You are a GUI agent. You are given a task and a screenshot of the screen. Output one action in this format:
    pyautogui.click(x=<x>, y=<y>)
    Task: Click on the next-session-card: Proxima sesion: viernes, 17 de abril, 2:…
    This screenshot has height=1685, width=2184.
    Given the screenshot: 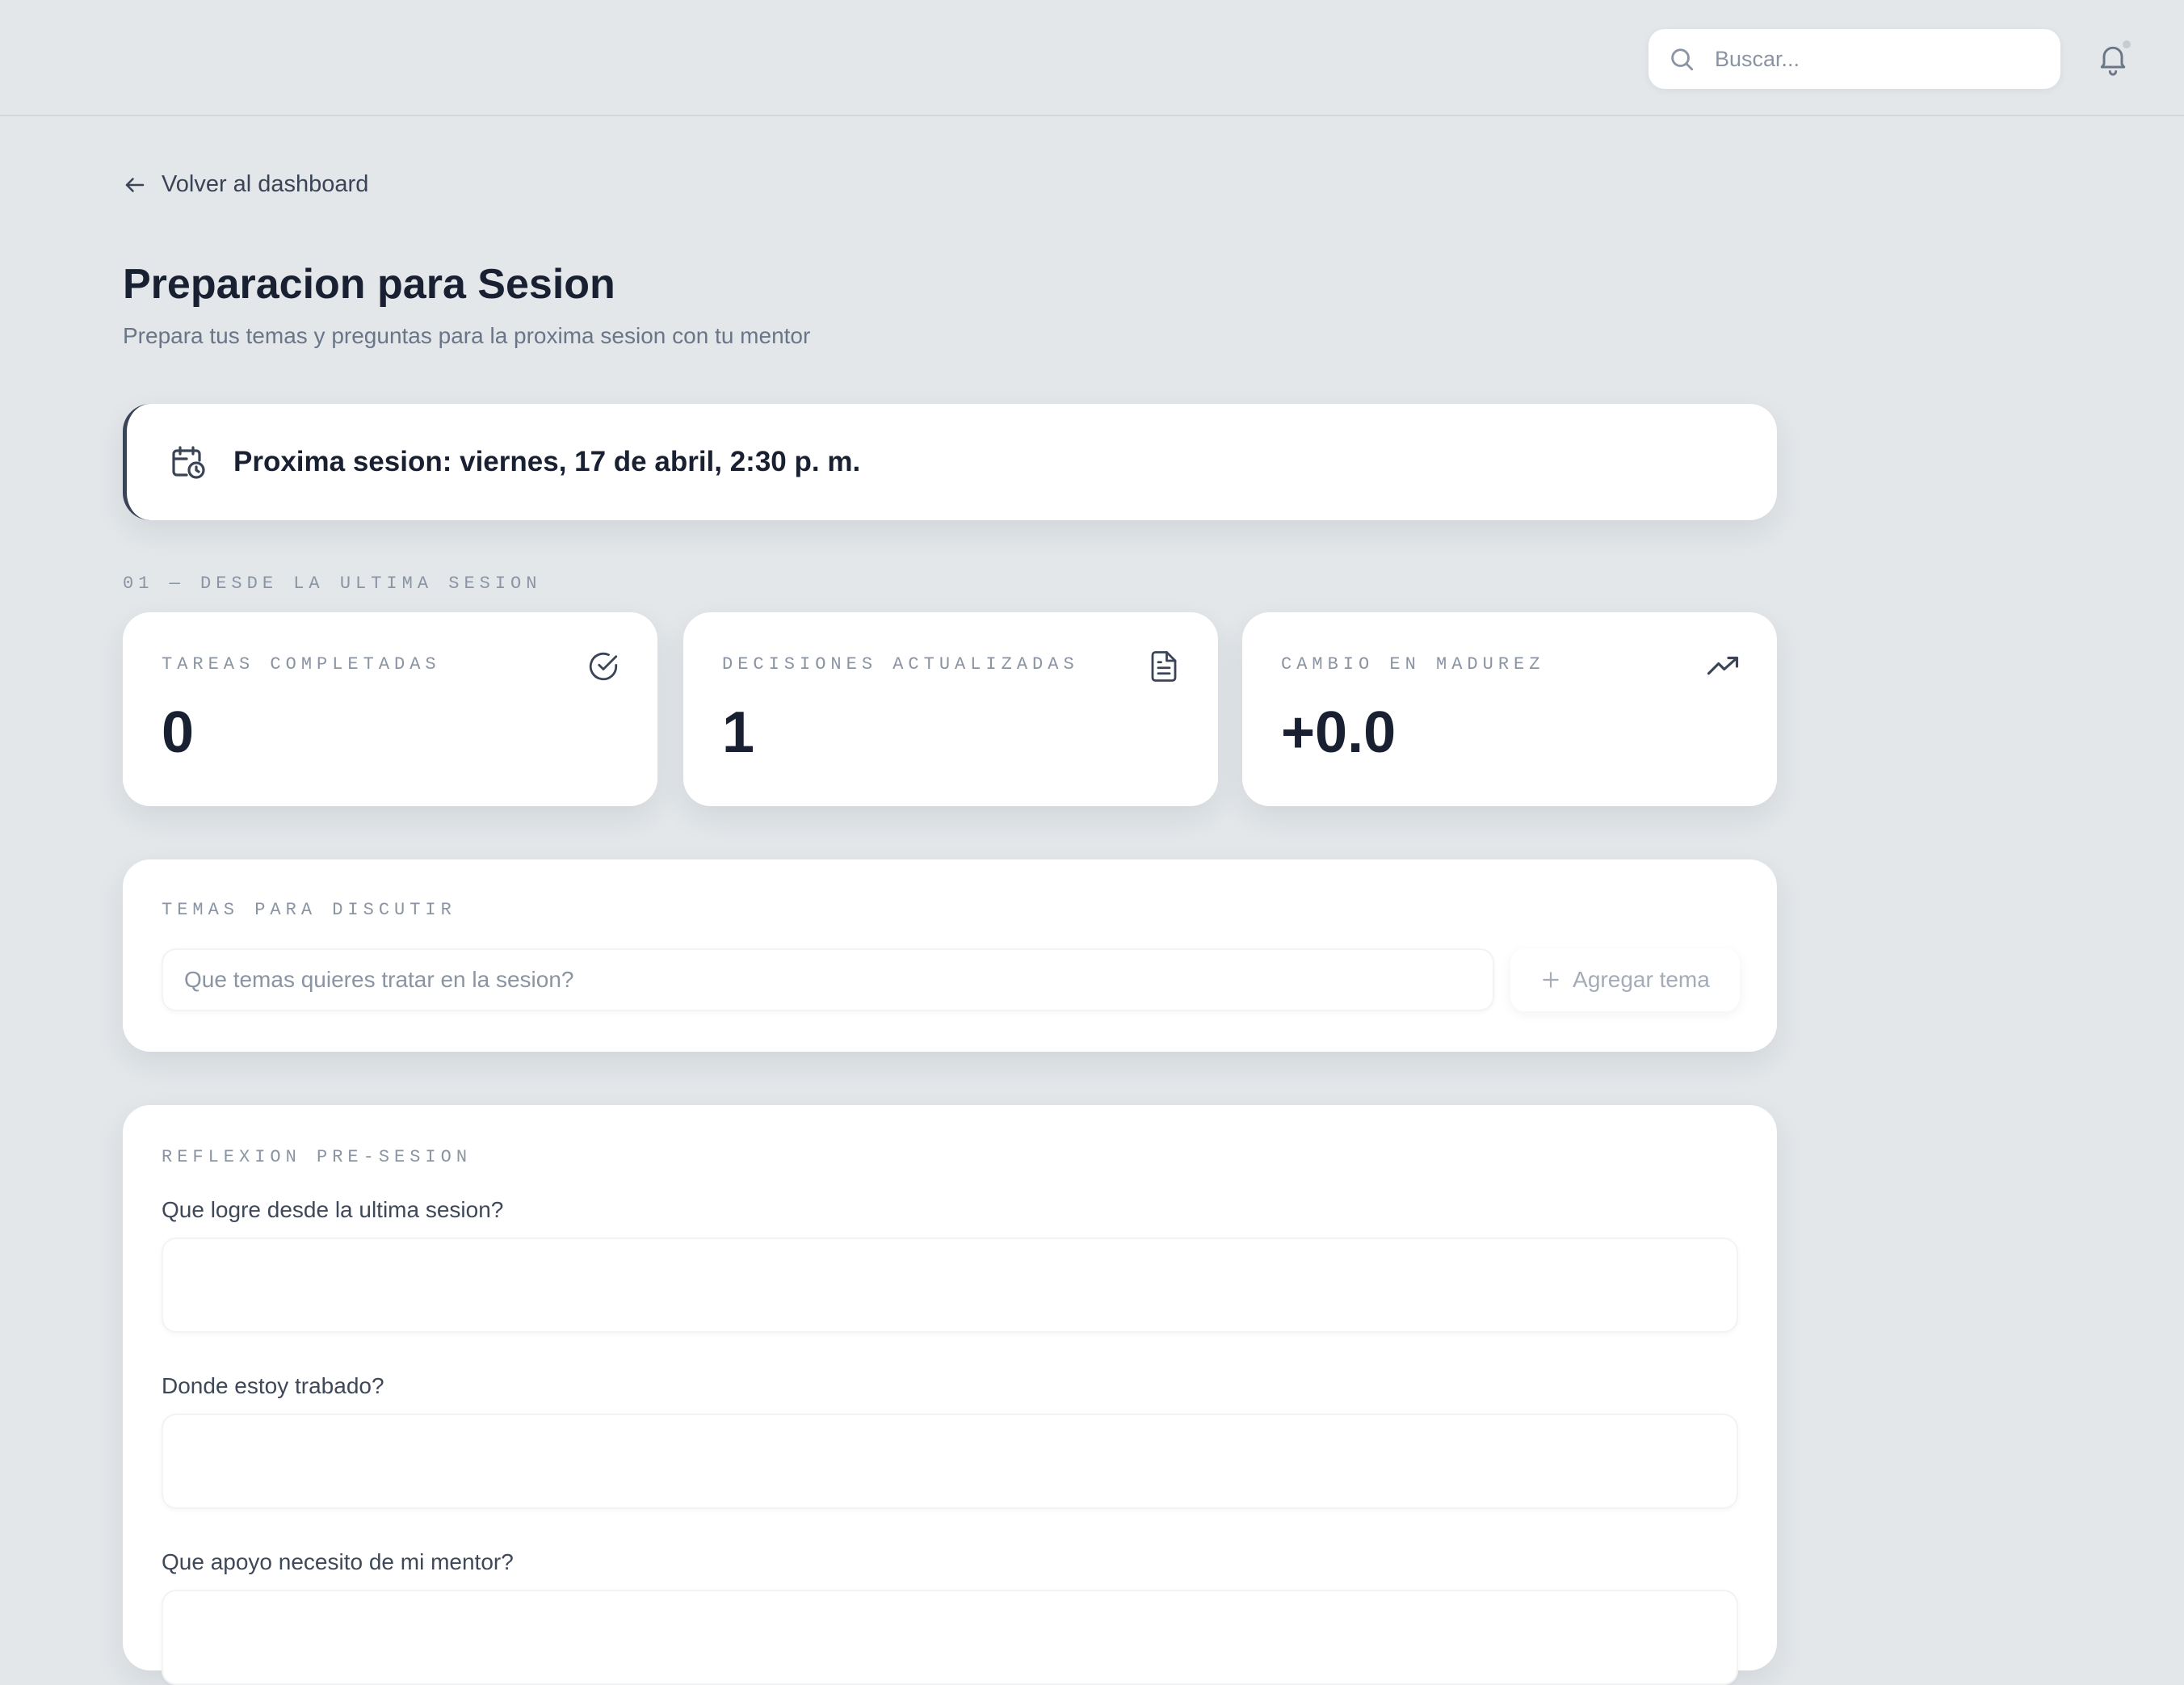 What is the action you would take?
    pyautogui.click(x=950, y=462)
    